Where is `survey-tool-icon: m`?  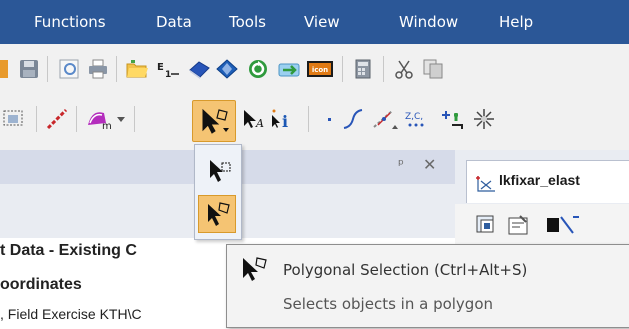 survey-tool-icon: m is located at coordinates (99, 119).